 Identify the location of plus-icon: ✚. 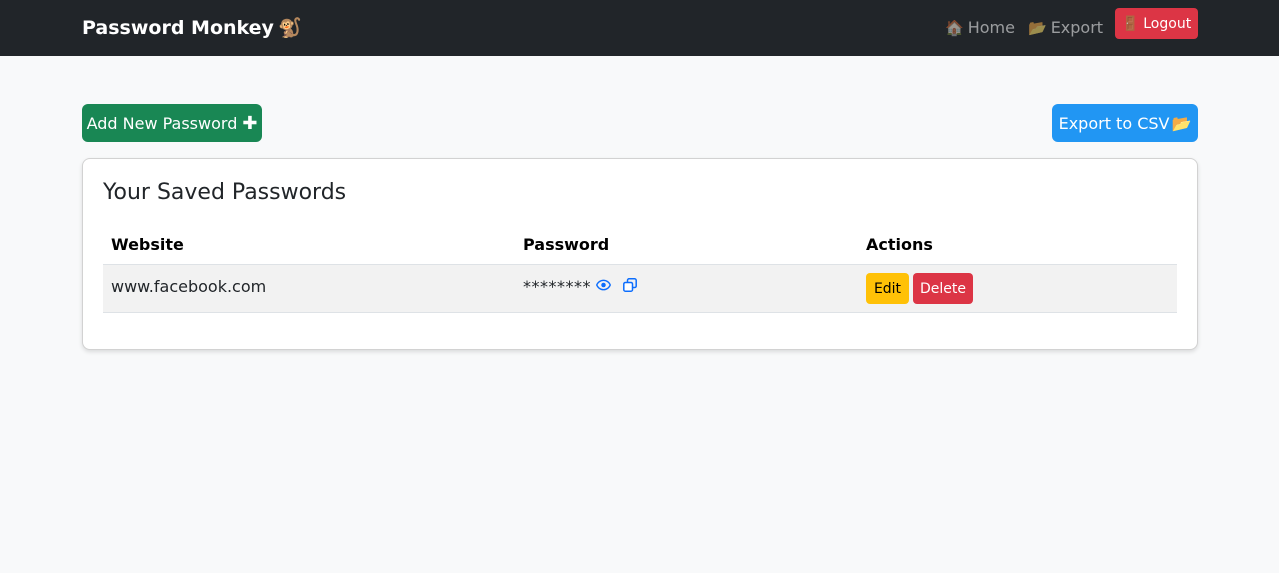
(250, 123).